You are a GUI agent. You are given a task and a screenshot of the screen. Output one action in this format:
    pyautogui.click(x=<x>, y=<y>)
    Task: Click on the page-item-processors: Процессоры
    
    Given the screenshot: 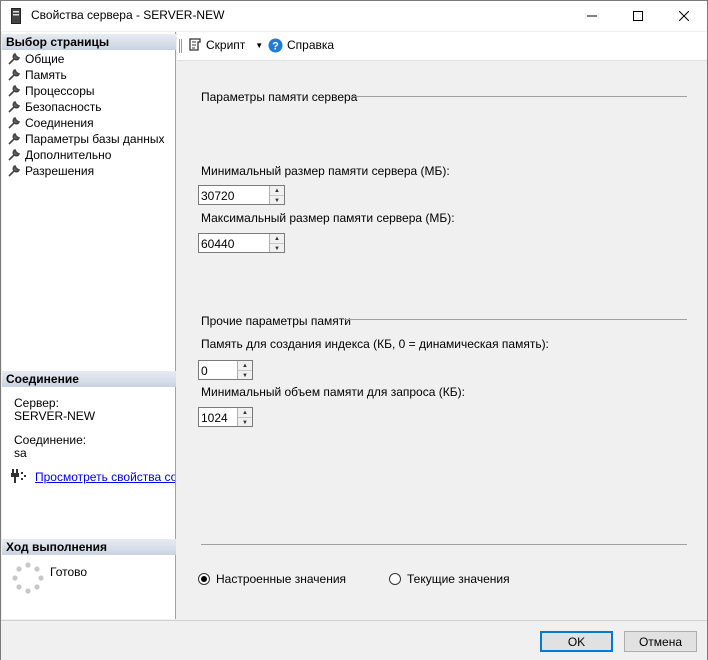 What is the action you would take?
    pyautogui.click(x=51, y=91)
    